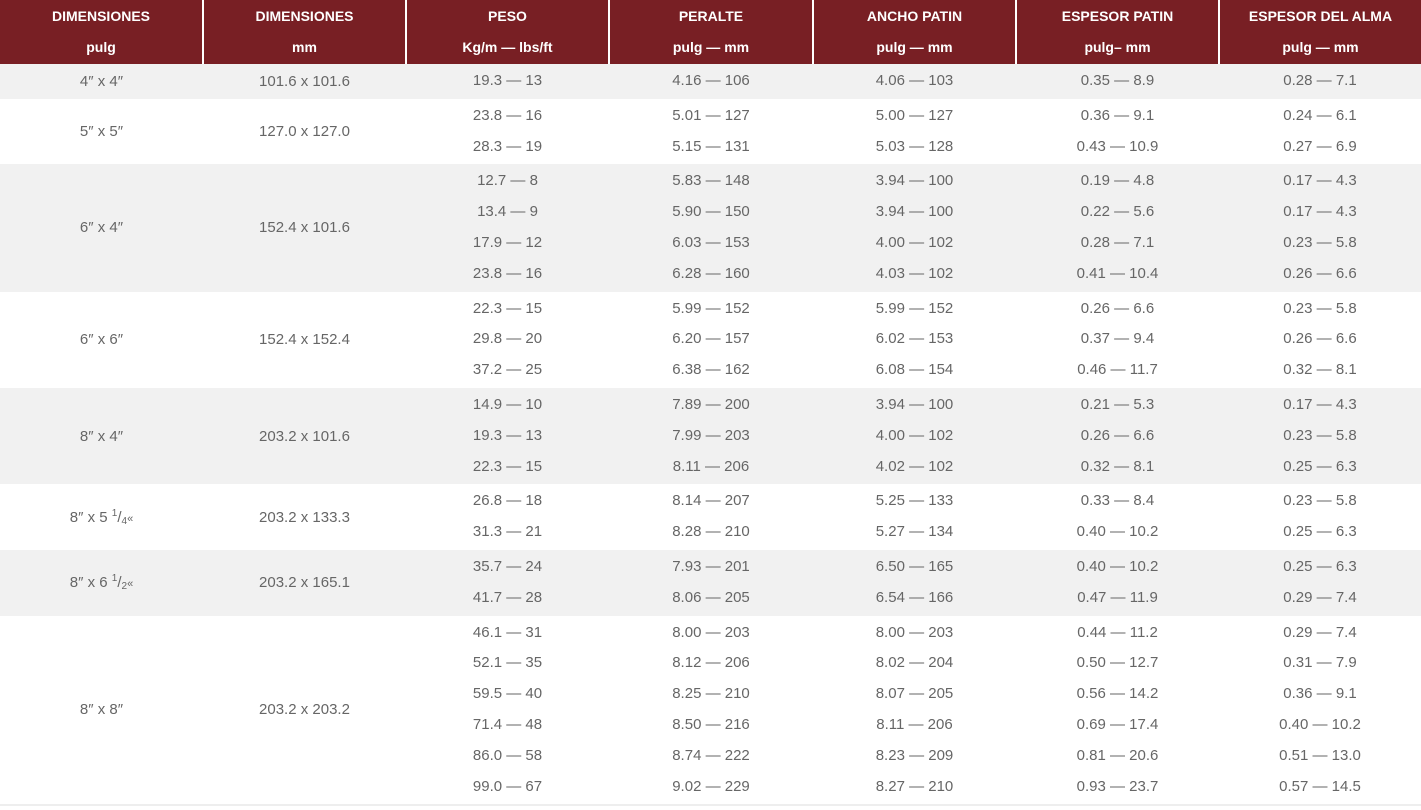 The image size is (1421, 810). What do you see at coordinates (1320, 466) in the screenshot?
I see `value-line: 0.25 — 6.3` at bounding box center [1320, 466].